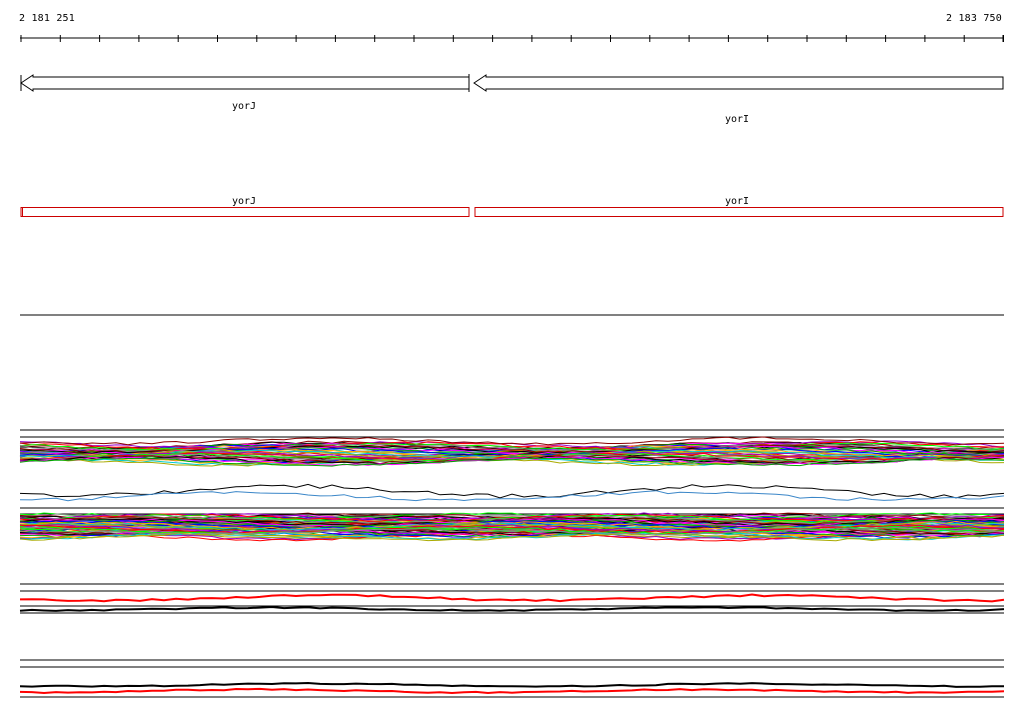 The width and height of the screenshot is (1024, 714). Describe the element at coordinates (738, 83) in the screenshot. I see `gene-arrow-yori` at that location.